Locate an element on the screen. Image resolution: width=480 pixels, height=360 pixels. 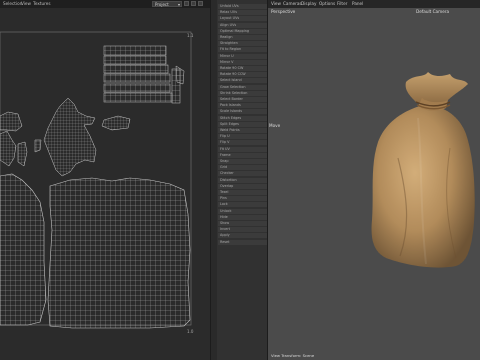
command-row: Overlap is located at coordinates (242, 186).